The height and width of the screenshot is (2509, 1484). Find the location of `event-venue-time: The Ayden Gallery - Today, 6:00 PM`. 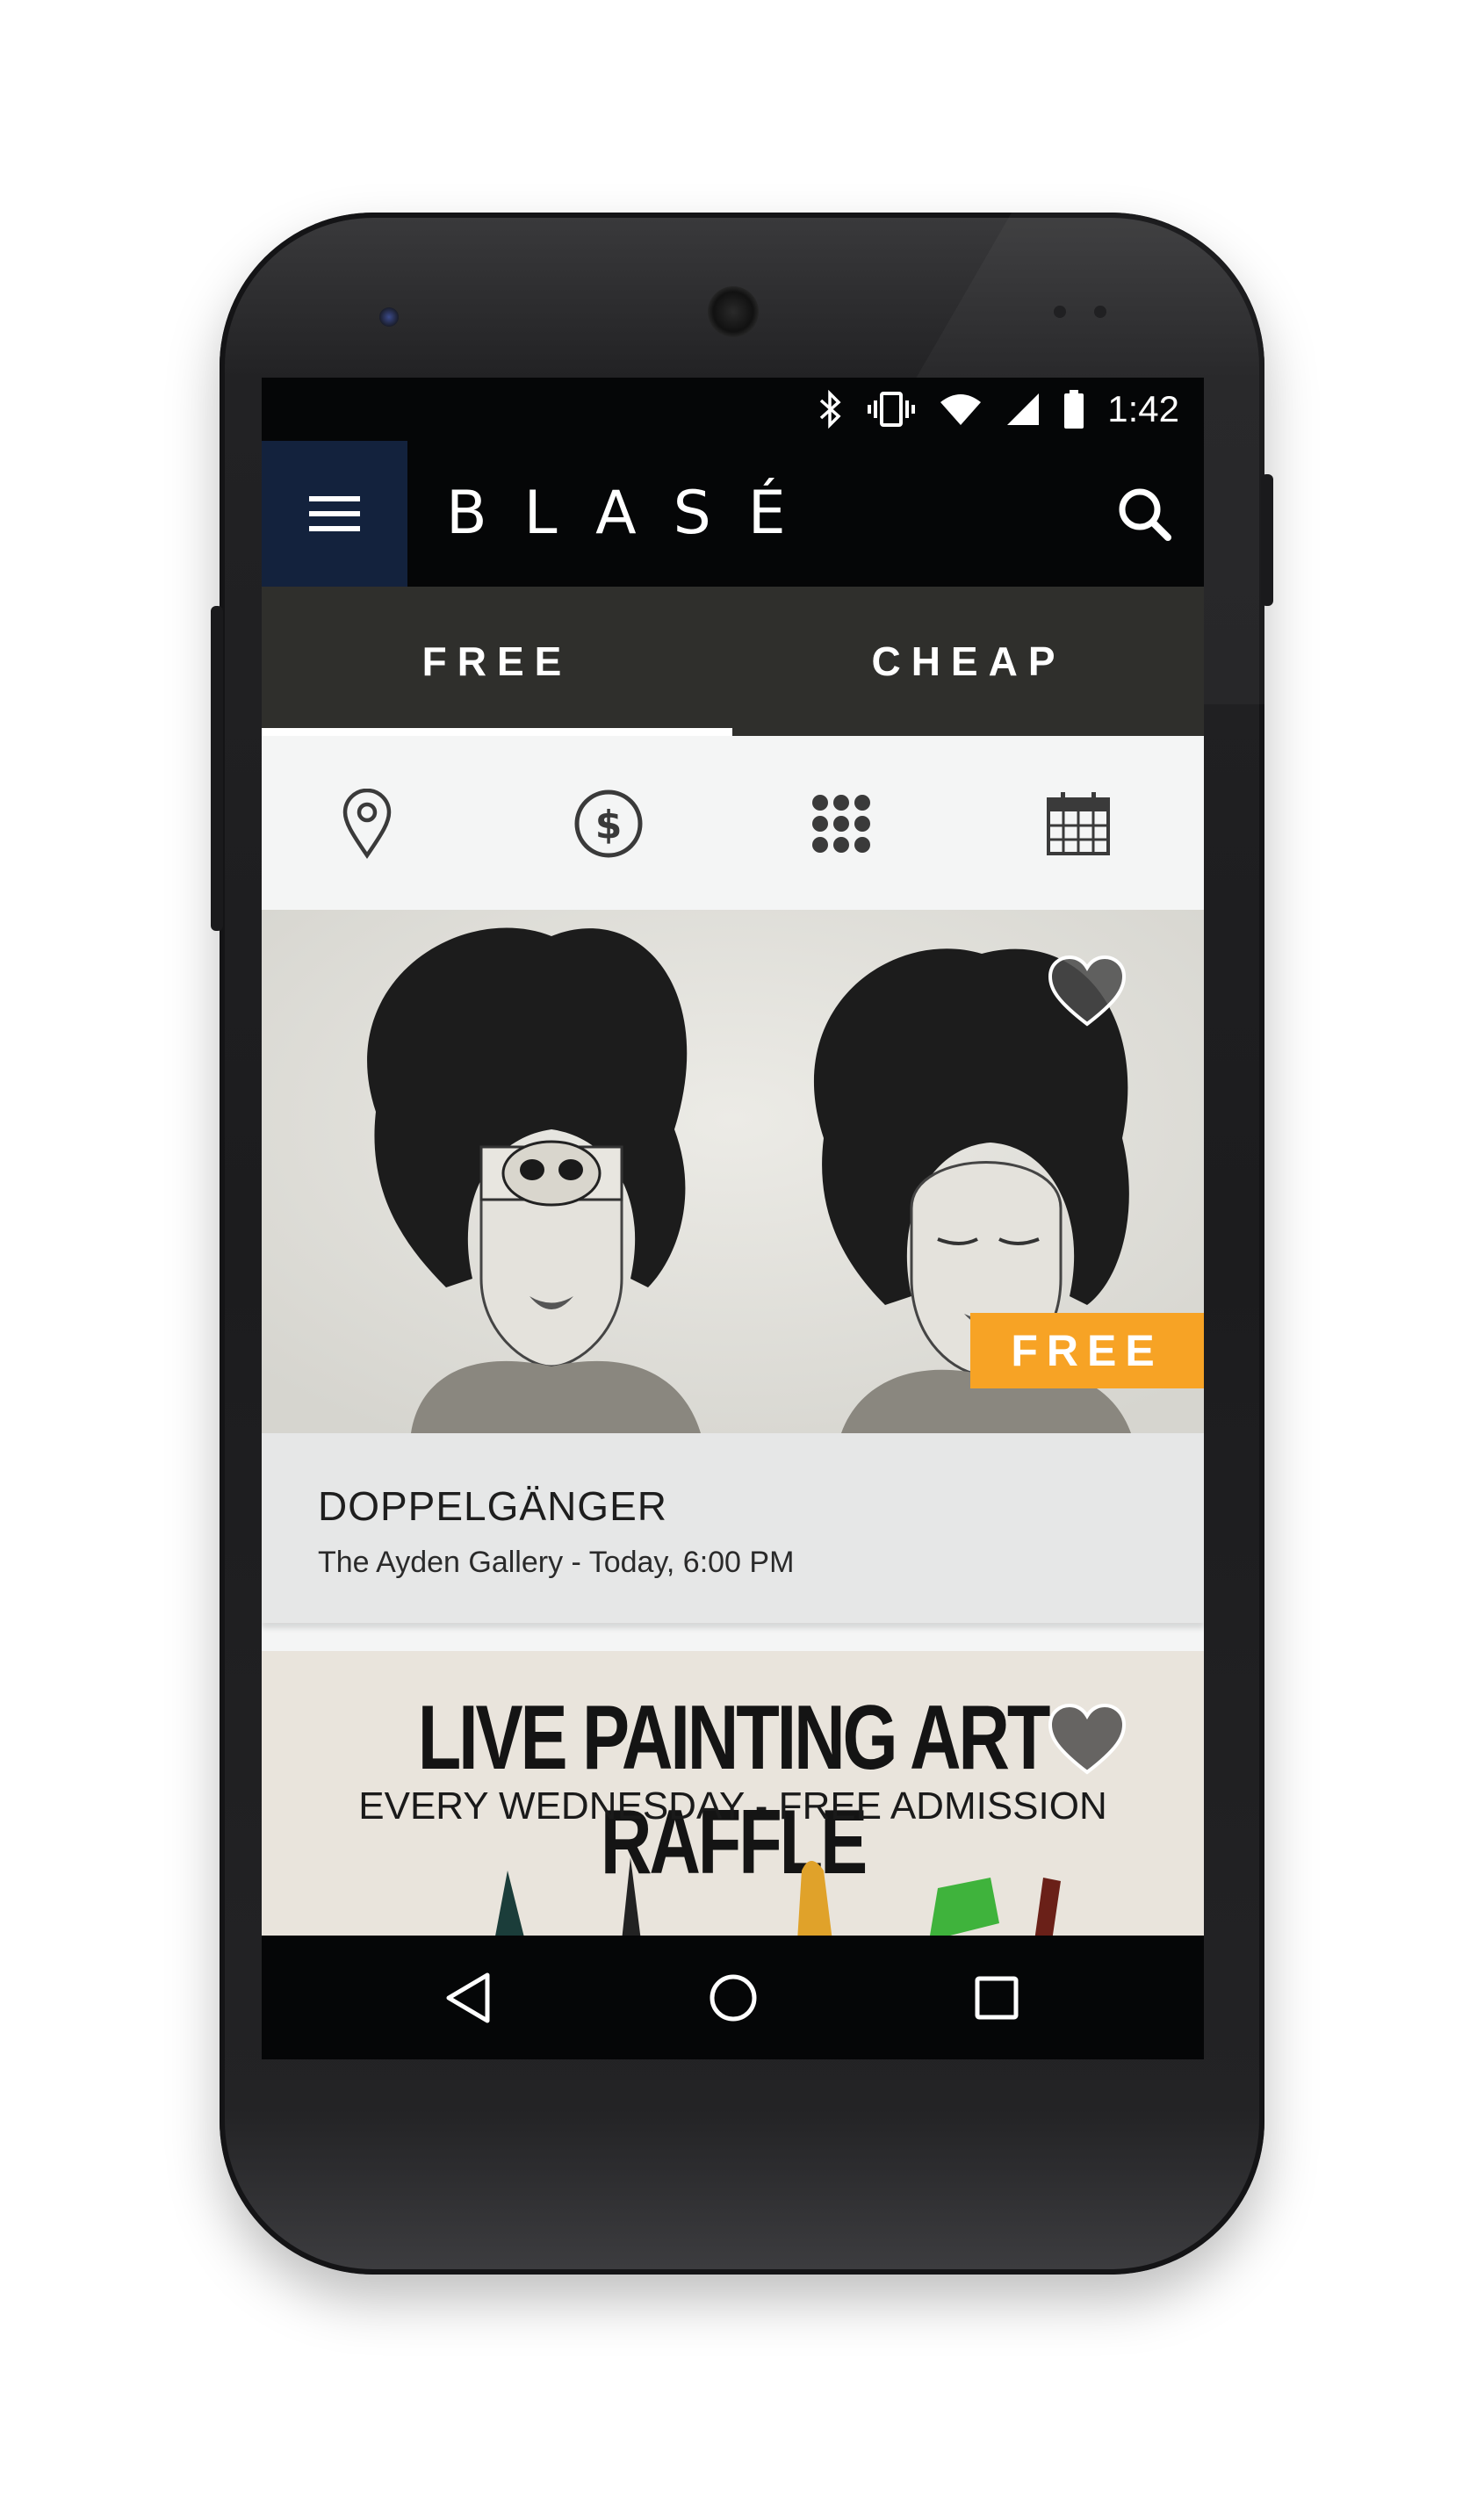

event-venue-time: The Ayden Gallery - Today, 6:00 PM is located at coordinates (556, 1562).